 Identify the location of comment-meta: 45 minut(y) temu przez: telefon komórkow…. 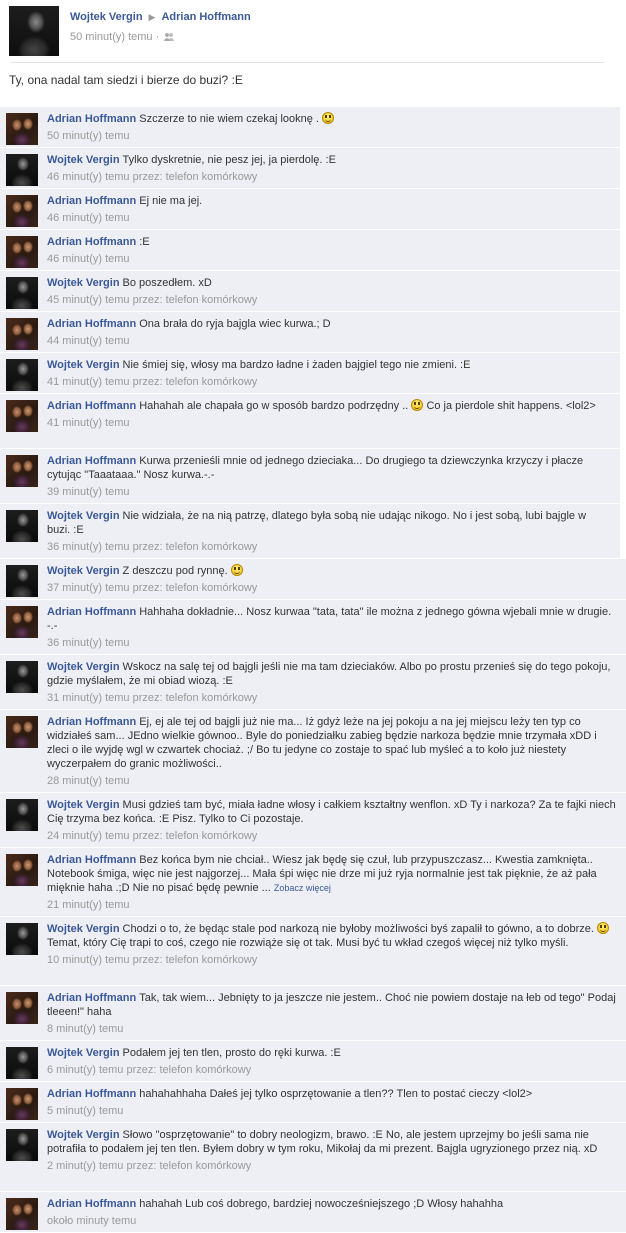
(328, 300).